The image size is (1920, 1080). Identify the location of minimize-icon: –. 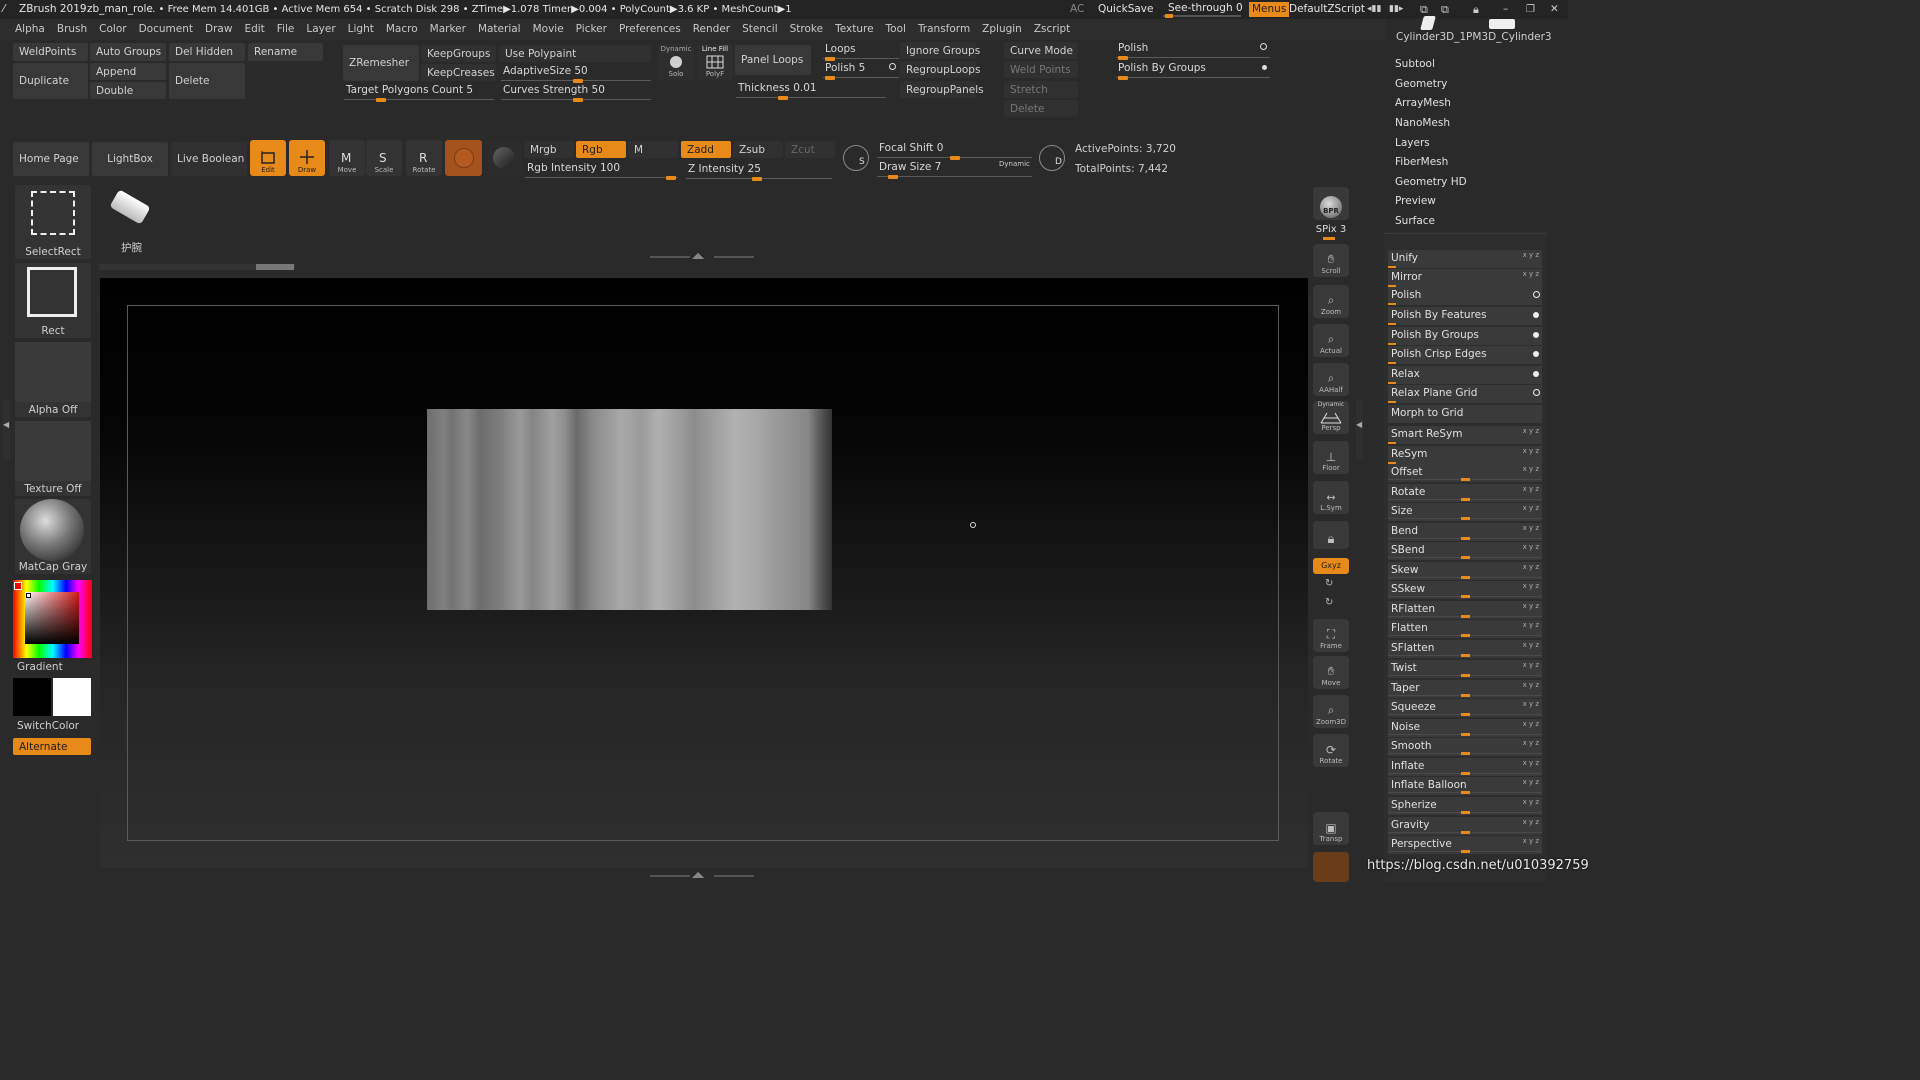
(1505, 9).